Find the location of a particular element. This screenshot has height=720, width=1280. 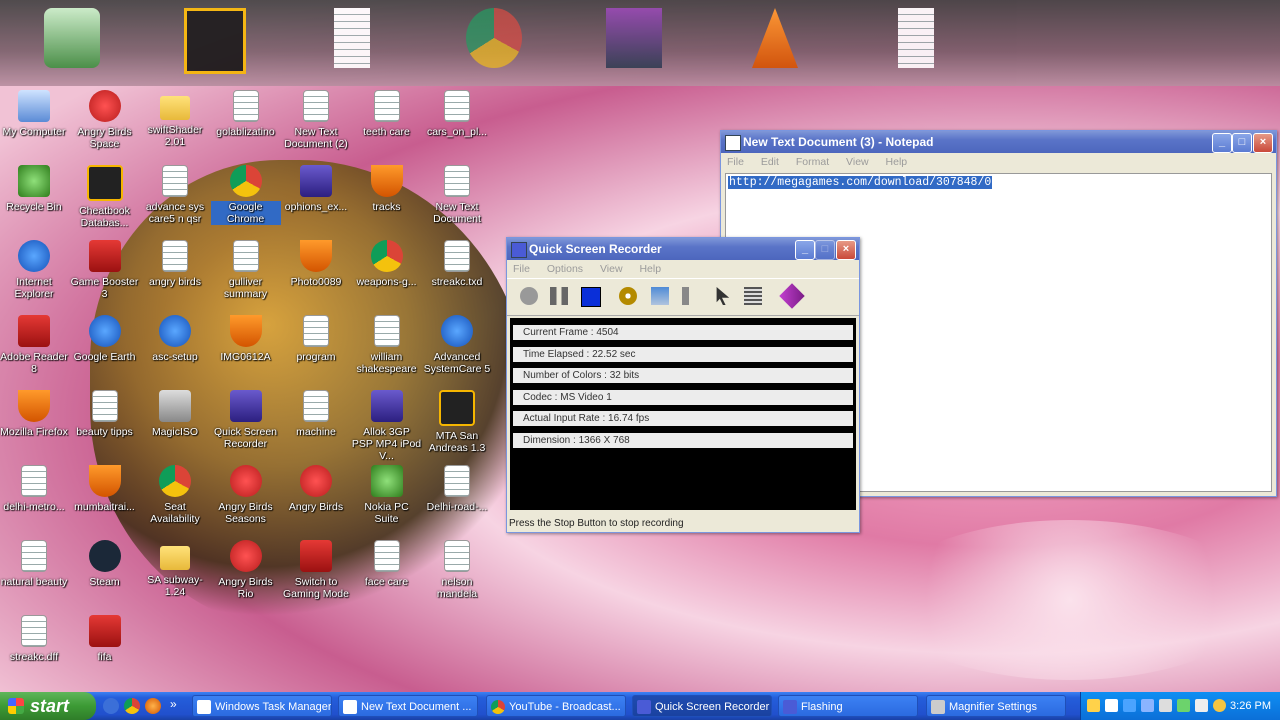

desktop-icon: angry birds is located at coordinates (175, 264).